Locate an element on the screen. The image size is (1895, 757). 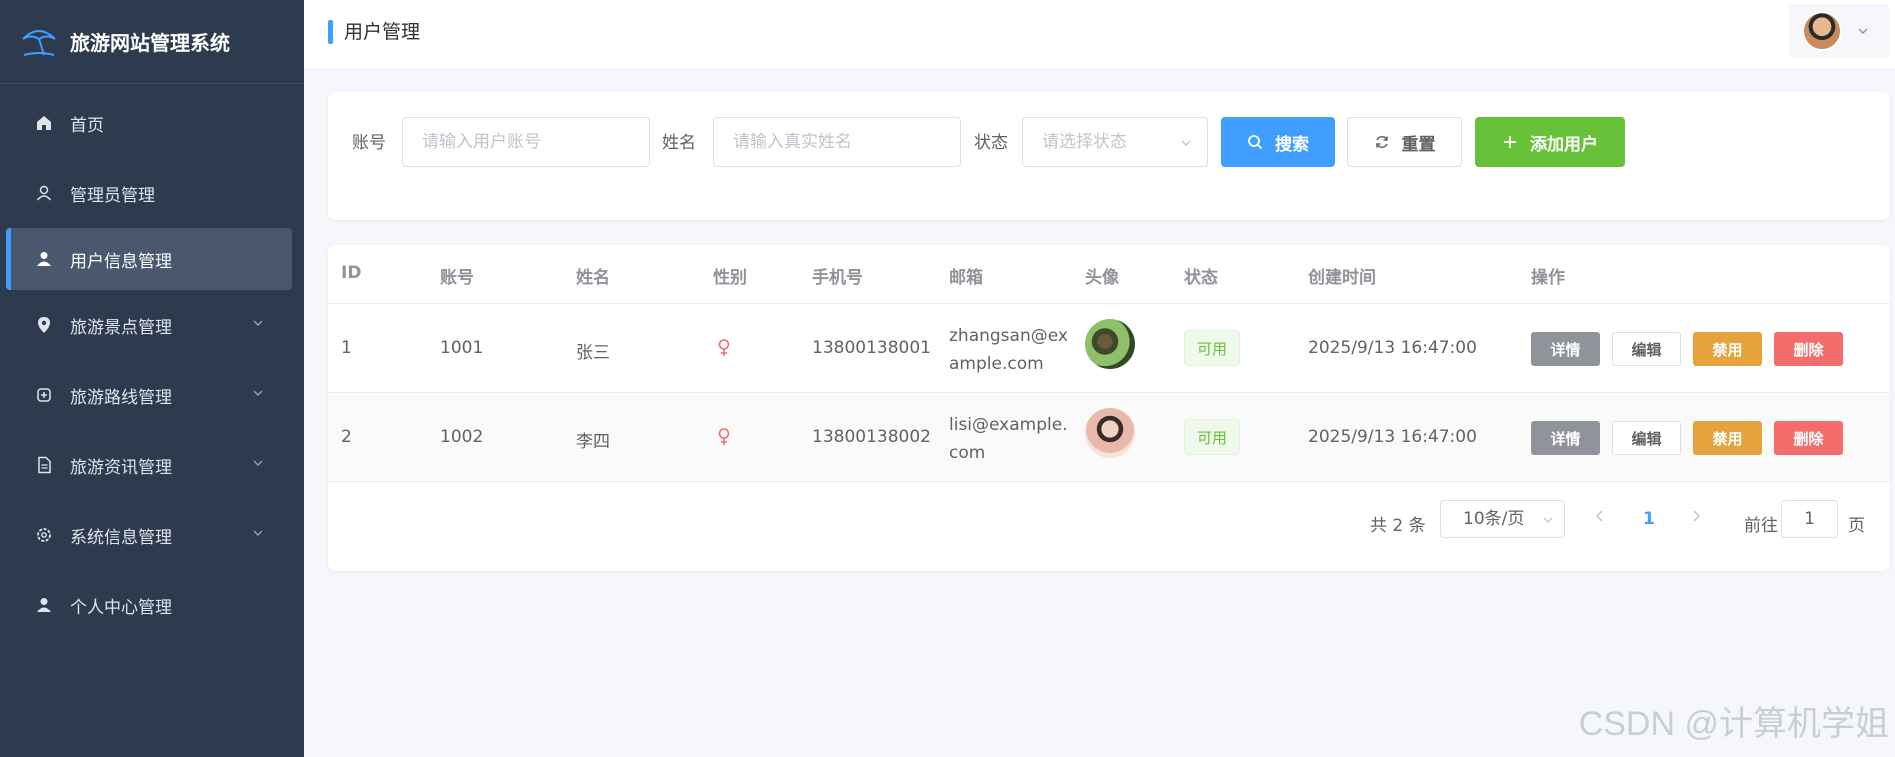
cell-created: 2025/9/13 16:47:00 is located at coordinates (1392, 348).